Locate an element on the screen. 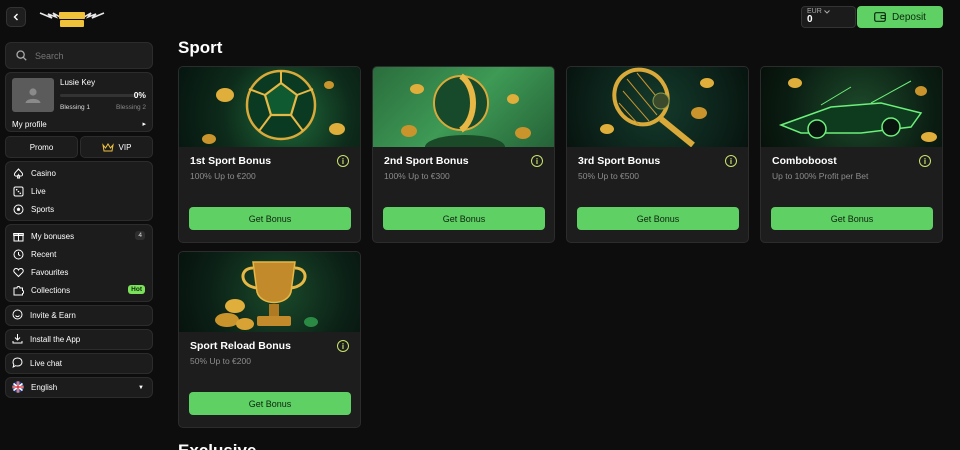 This screenshot has height=450, width=960. nav-recent: Recent is located at coordinates (79, 254).